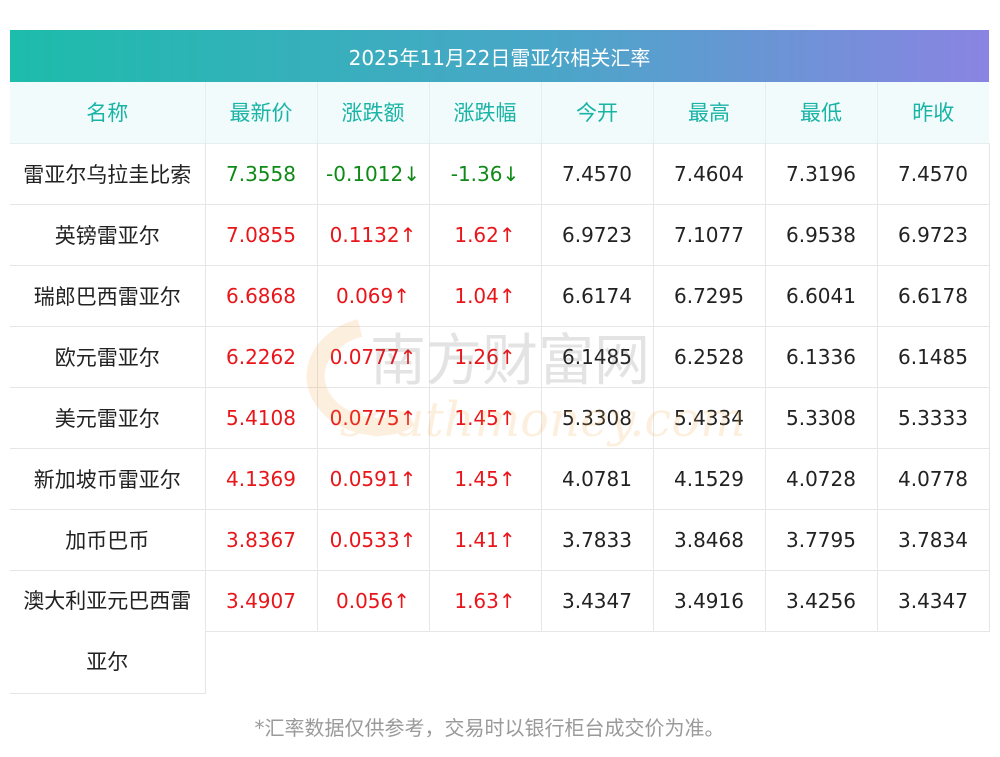  Describe the element at coordinates (821, 601) in the screenshot. I see `cell-low: 3.4256` at that location.